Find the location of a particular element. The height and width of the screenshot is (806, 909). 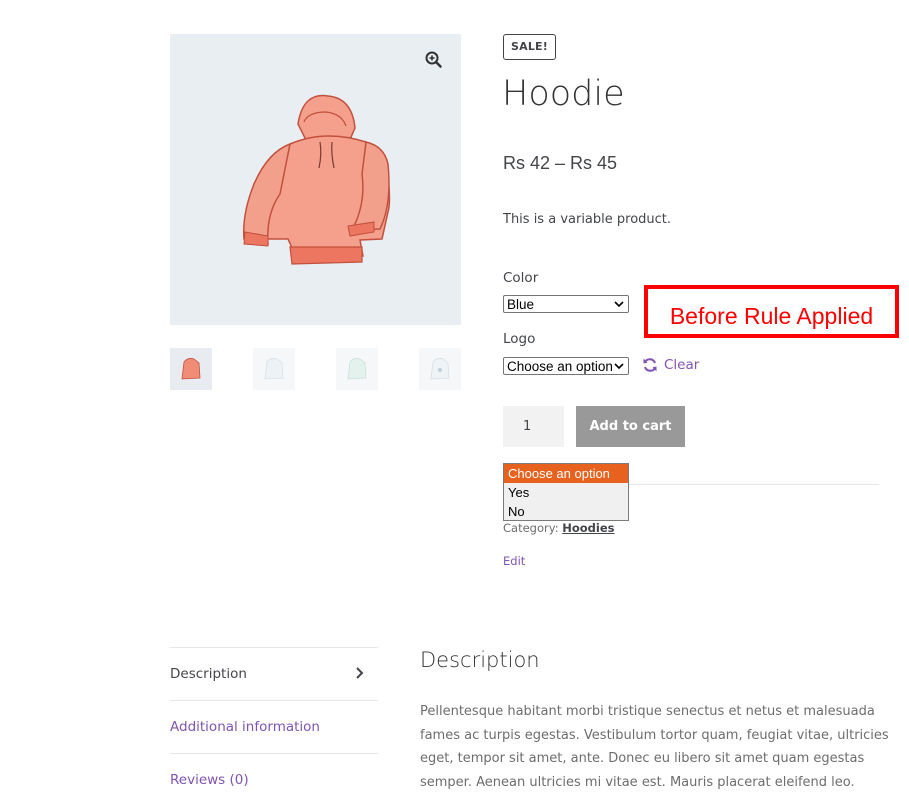

product-category: Category: Hoodies is located at coordinates (558, 528).